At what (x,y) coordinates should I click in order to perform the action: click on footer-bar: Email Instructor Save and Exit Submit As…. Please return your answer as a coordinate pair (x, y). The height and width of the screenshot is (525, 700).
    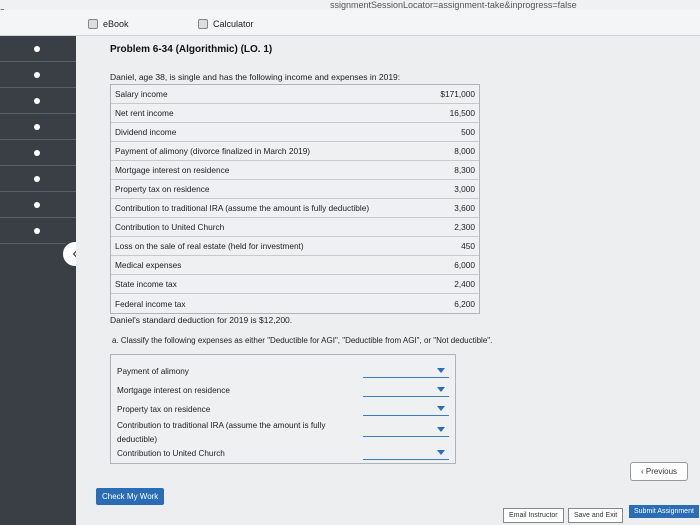
    Looking at the image, I should click on (388, 515).